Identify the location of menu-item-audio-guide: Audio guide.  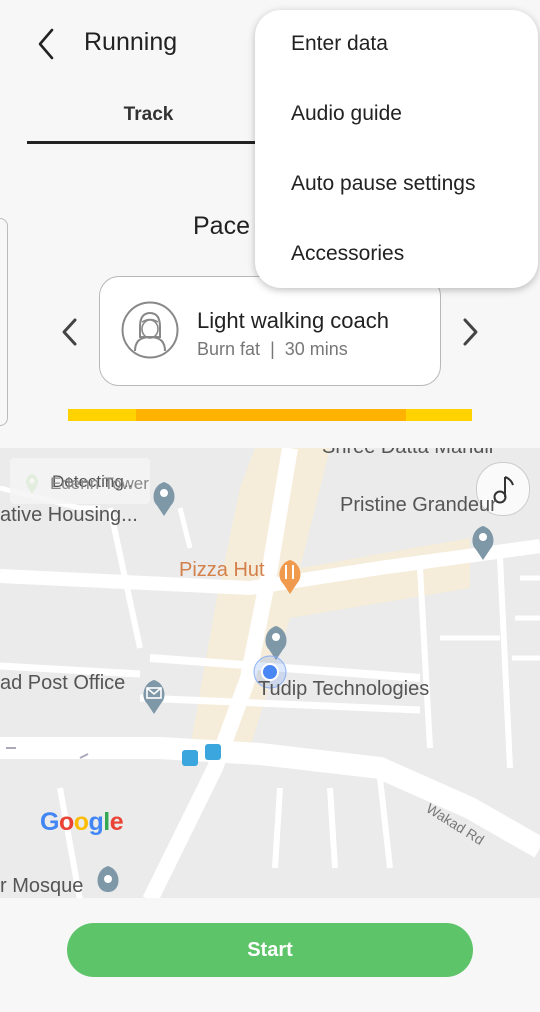
(396, 115).